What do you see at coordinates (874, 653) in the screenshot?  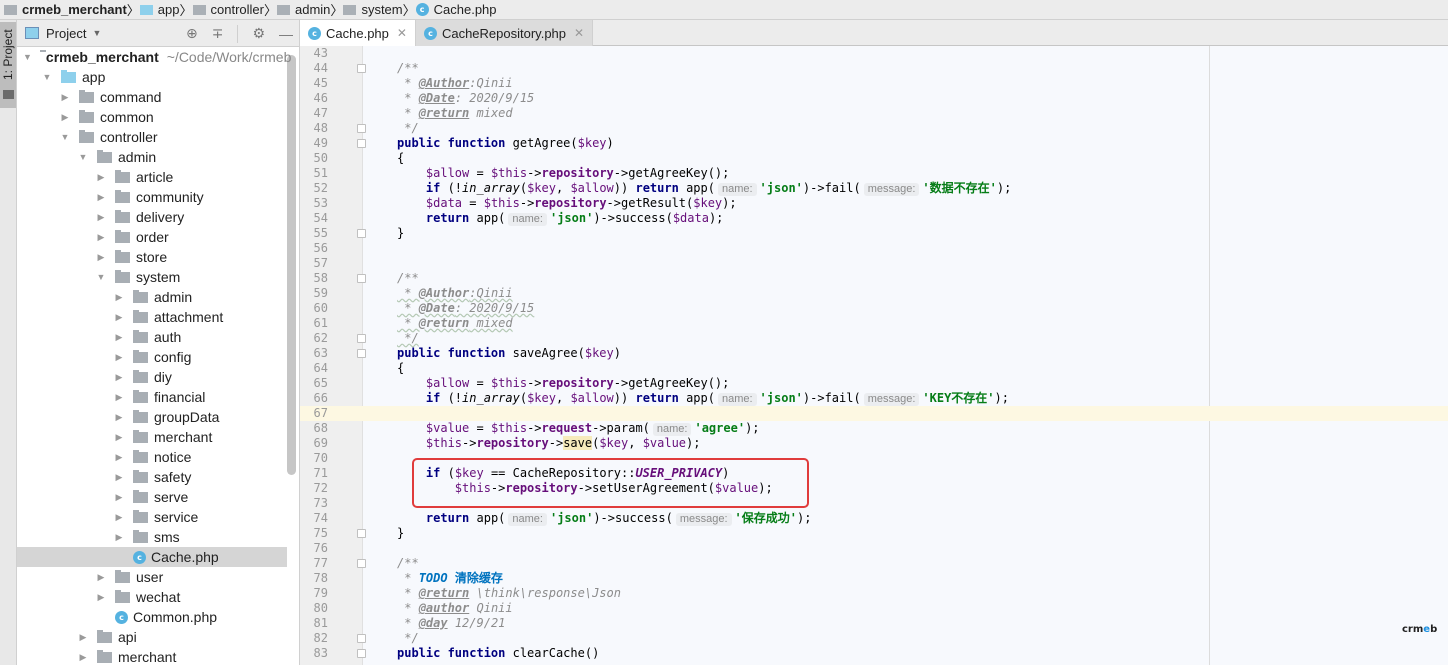 I see `code-line: 83 public function clearCache()` at bounding box center [874, 653].